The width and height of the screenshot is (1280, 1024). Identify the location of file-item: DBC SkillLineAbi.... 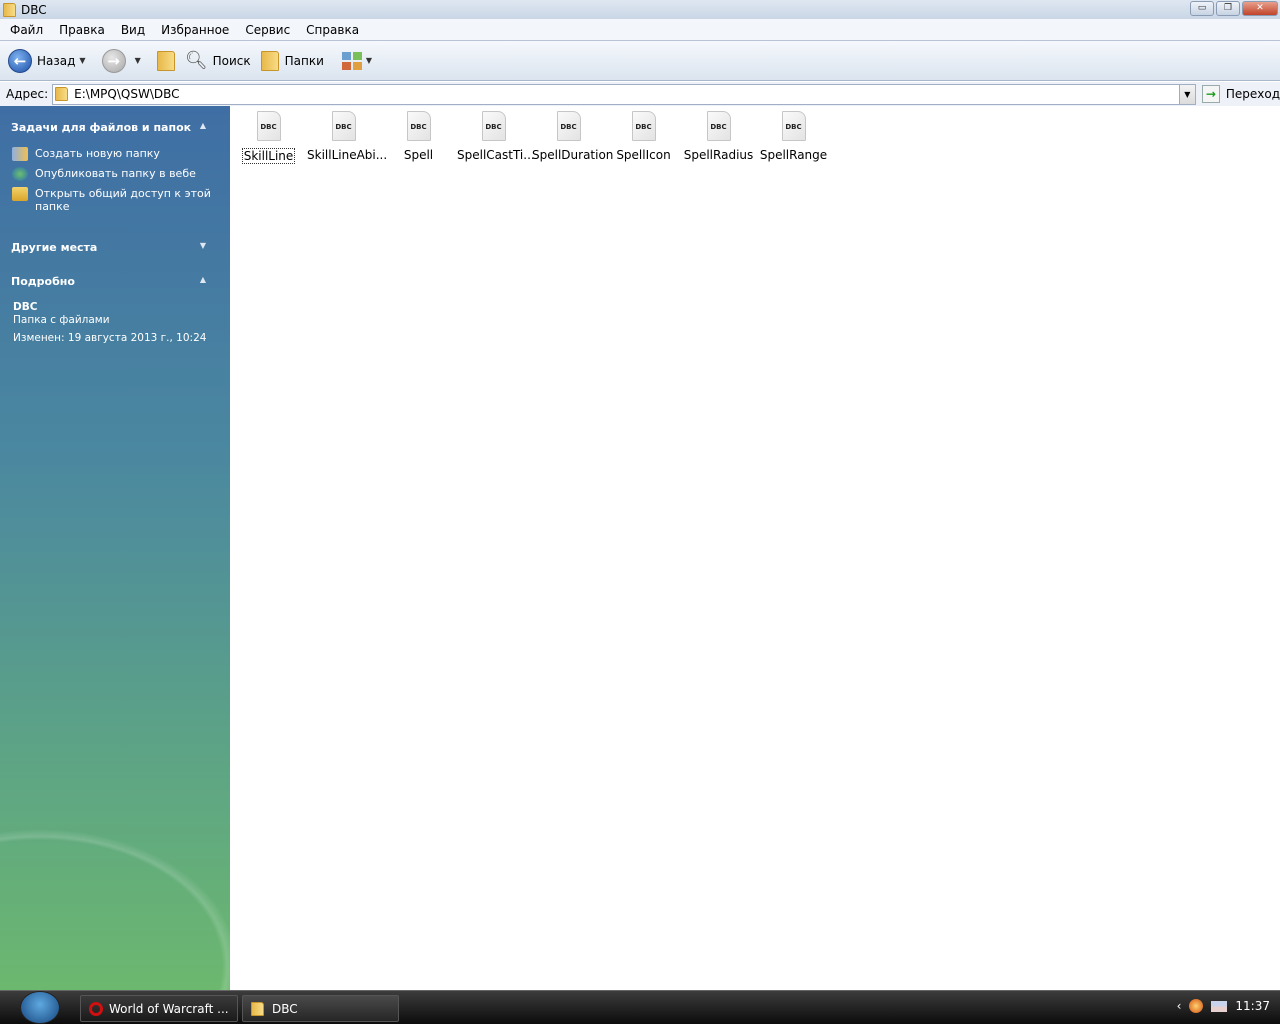
(346, 136).